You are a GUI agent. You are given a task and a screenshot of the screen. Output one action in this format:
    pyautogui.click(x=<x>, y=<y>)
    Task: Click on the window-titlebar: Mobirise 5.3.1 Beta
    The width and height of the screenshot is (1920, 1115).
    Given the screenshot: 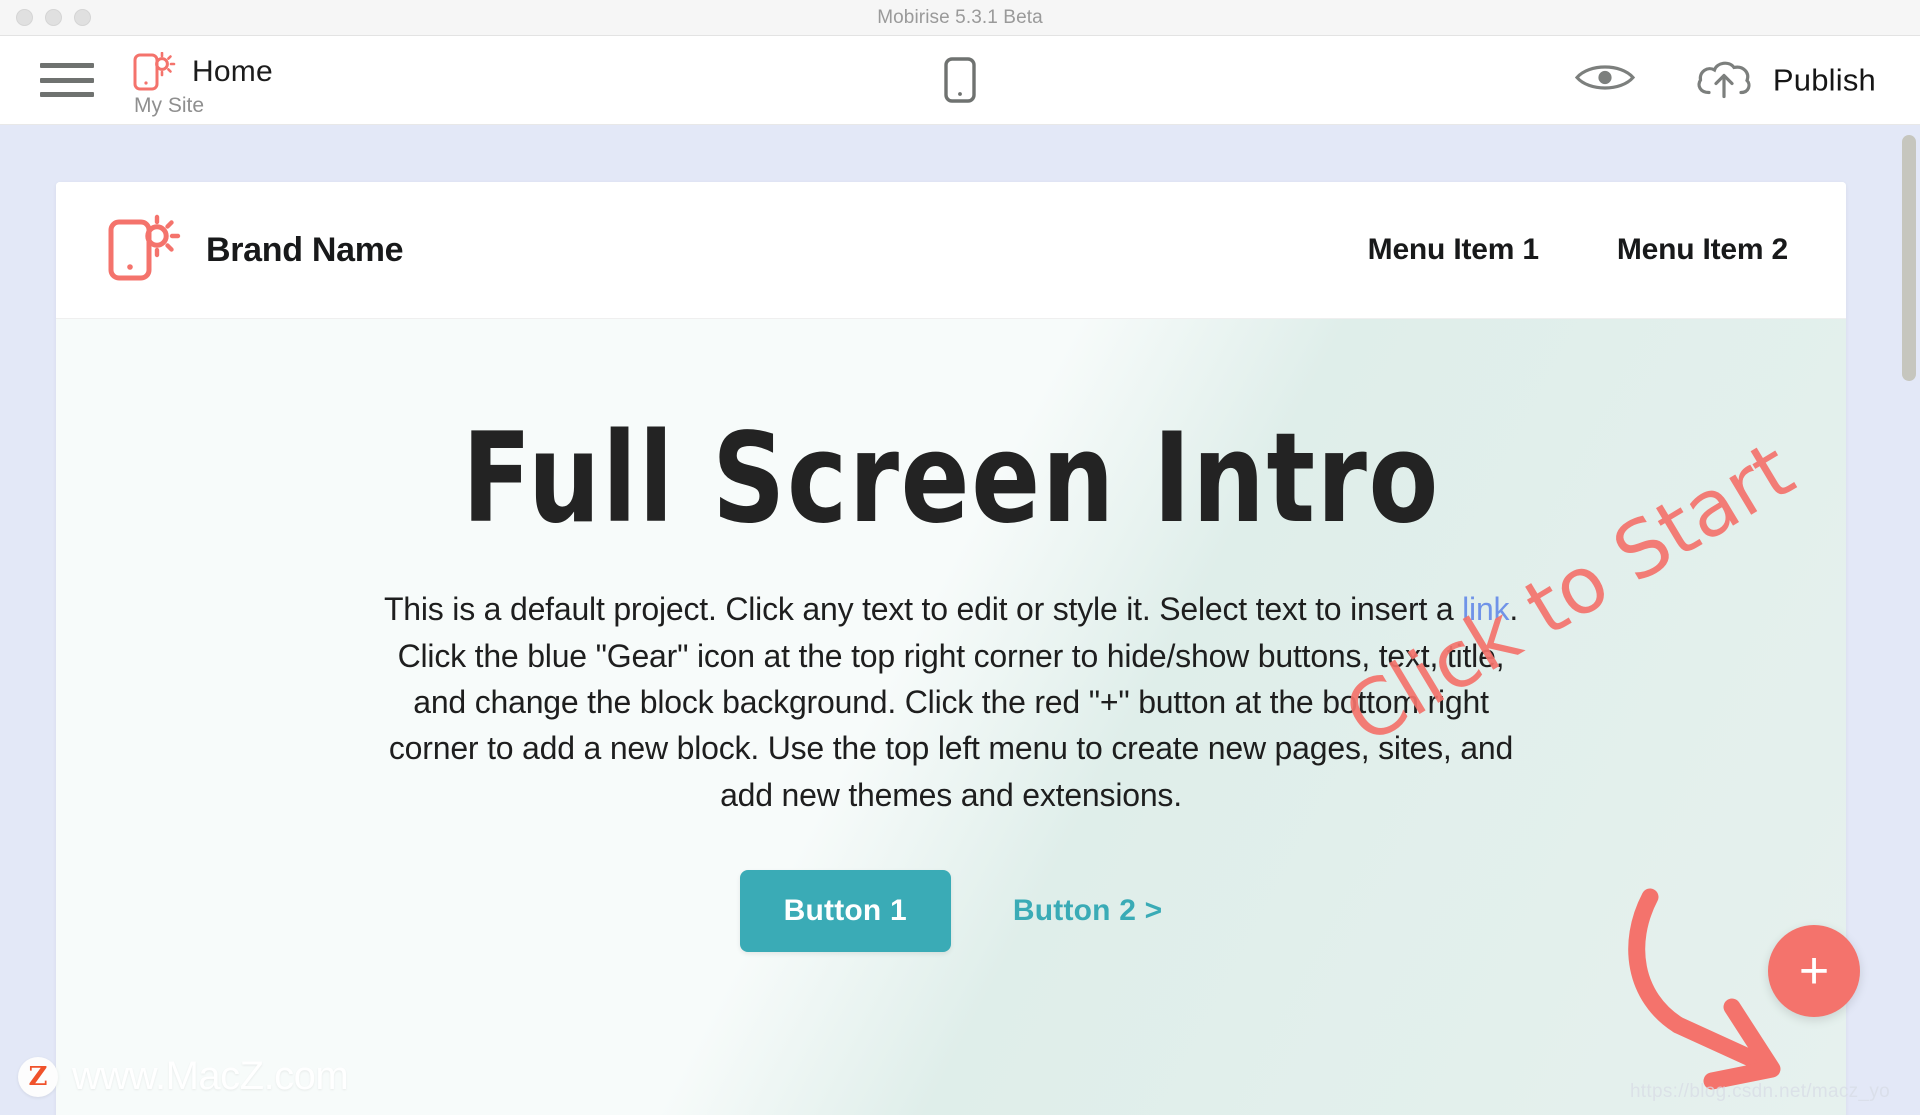 What is the action you would take?
    pyautogui.click(x=960, y=18)
    